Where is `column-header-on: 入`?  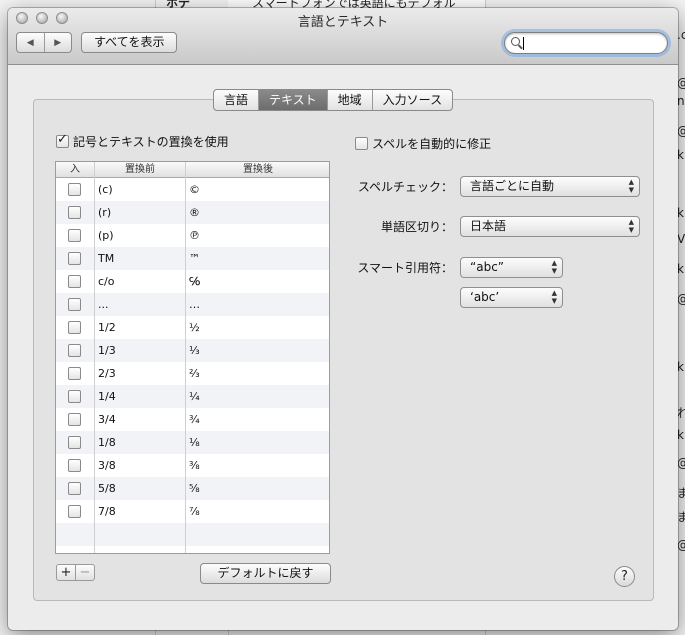
column-header-on: 入 is located at coordinates (75, 169).